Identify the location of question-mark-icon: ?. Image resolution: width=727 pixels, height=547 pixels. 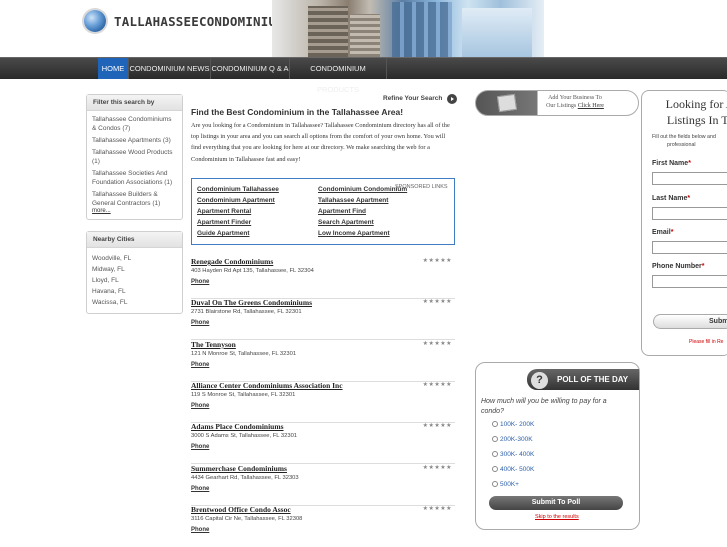
(539, 380).